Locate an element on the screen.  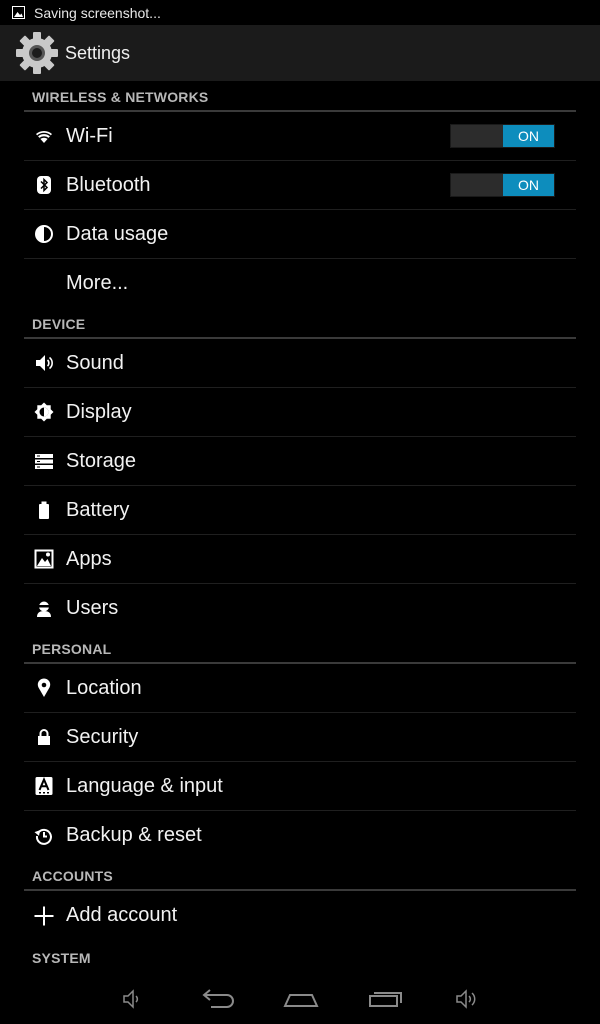
settings-item-label: Users is located at coordinates (92, 608).